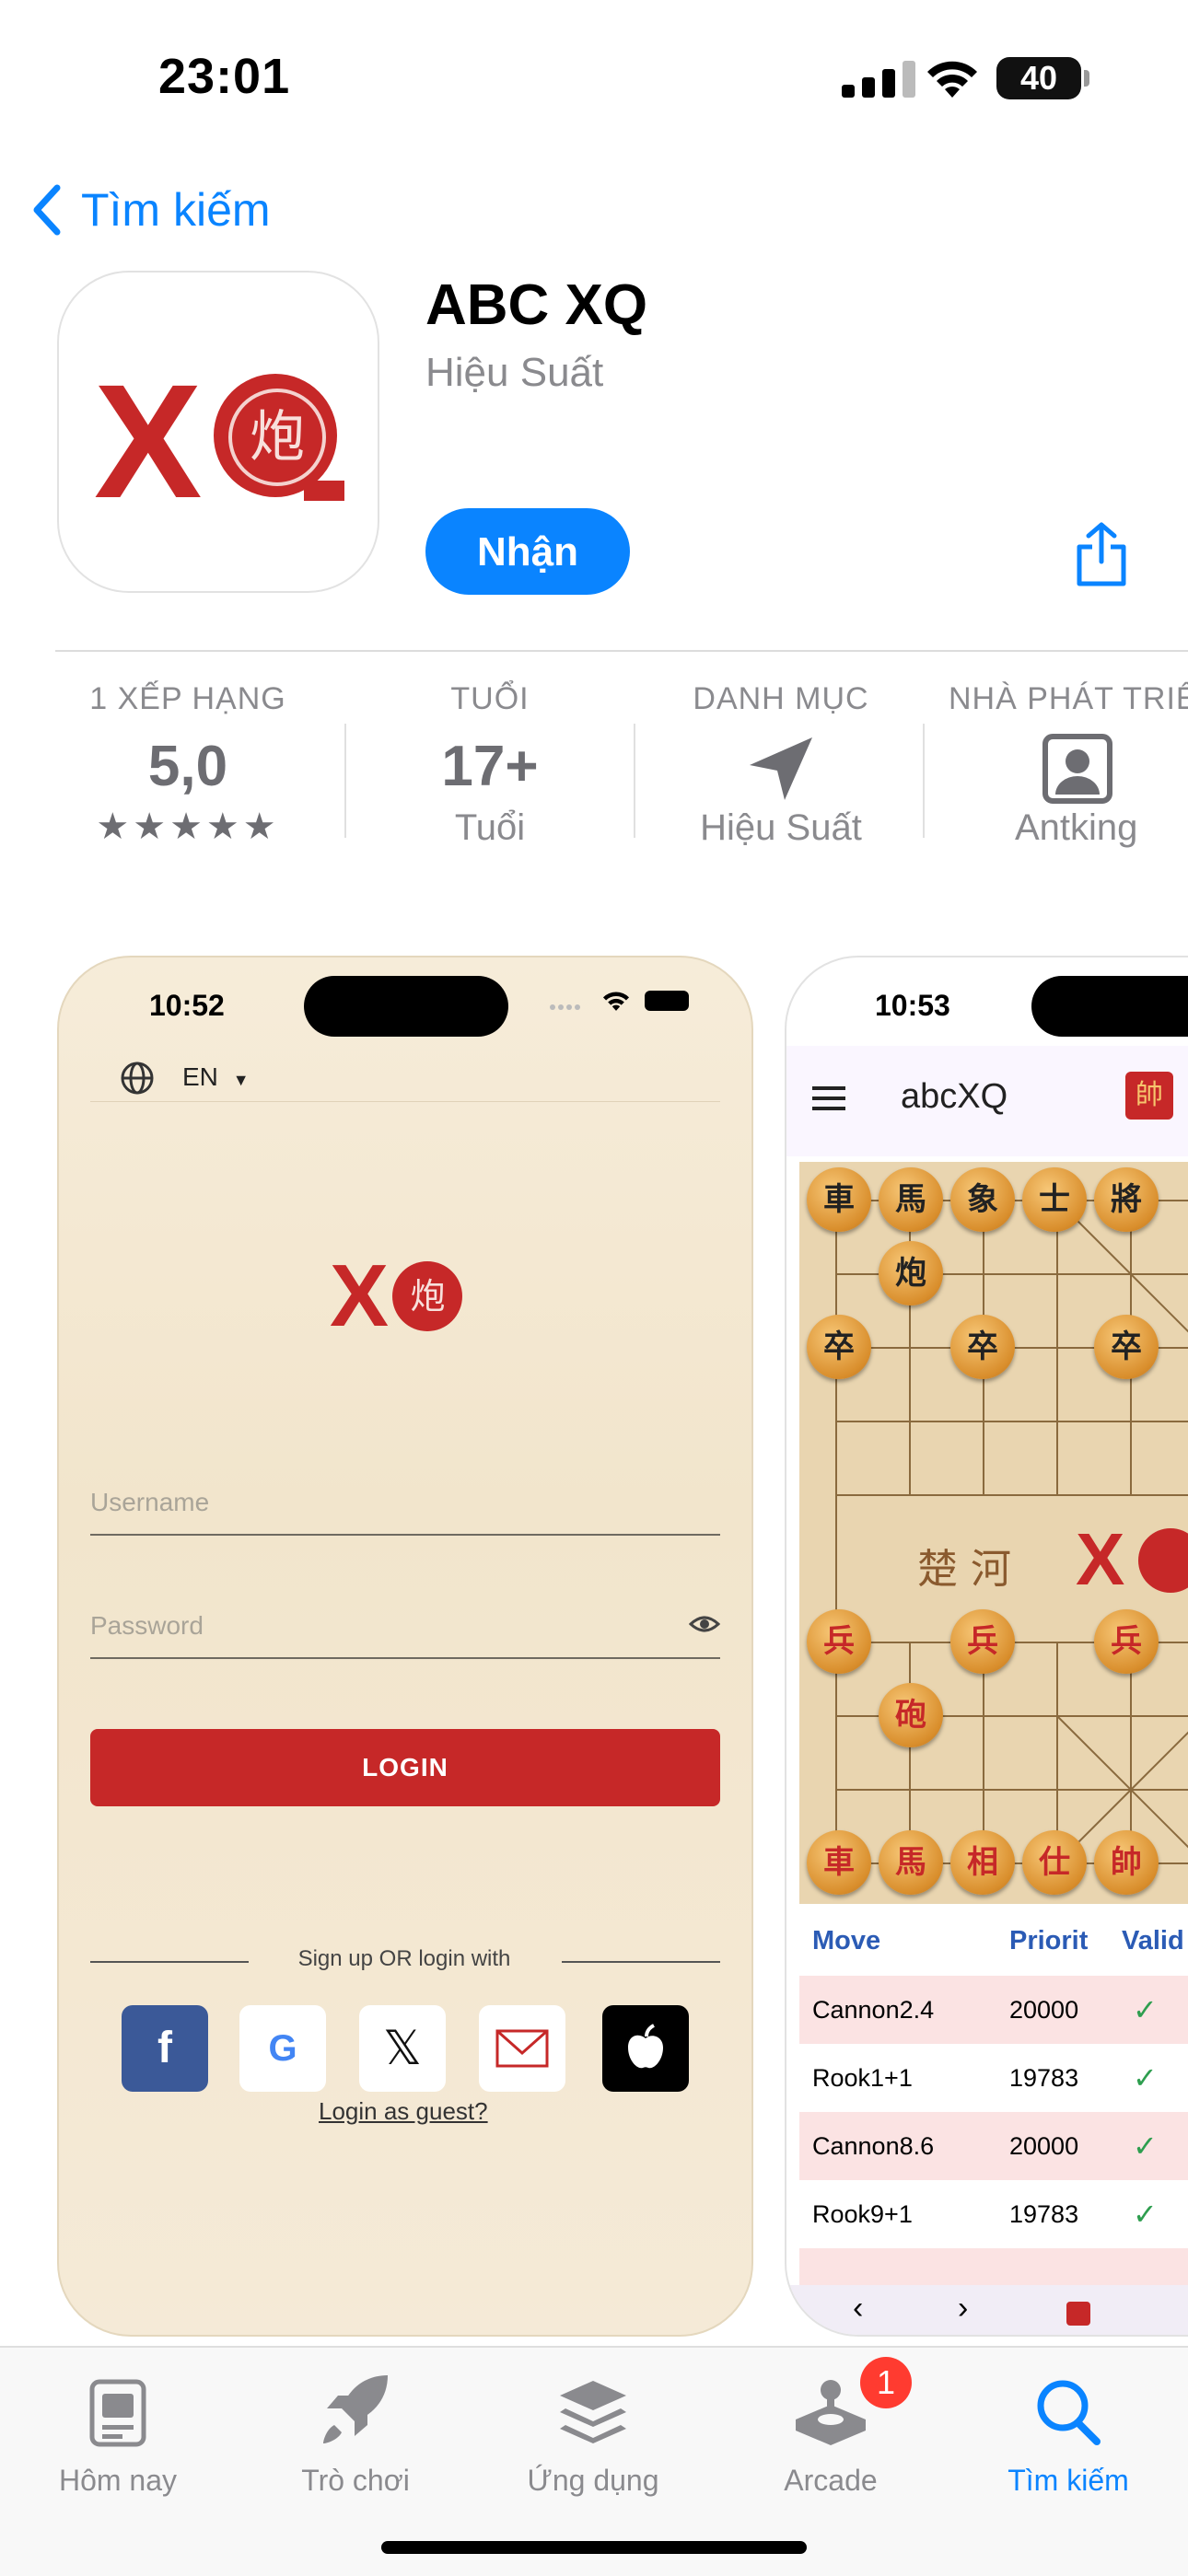  I want to click on password-input: Password, so click(147, 1626).